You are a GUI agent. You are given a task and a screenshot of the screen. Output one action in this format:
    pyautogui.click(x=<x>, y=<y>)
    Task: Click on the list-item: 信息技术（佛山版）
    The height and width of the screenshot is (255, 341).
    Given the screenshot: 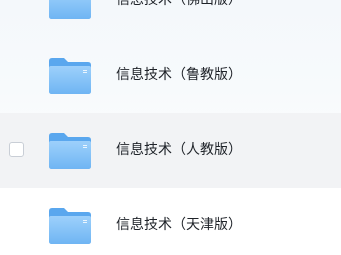 What is the action you would take?
    pyautogui.click(x=170, y=19)
    